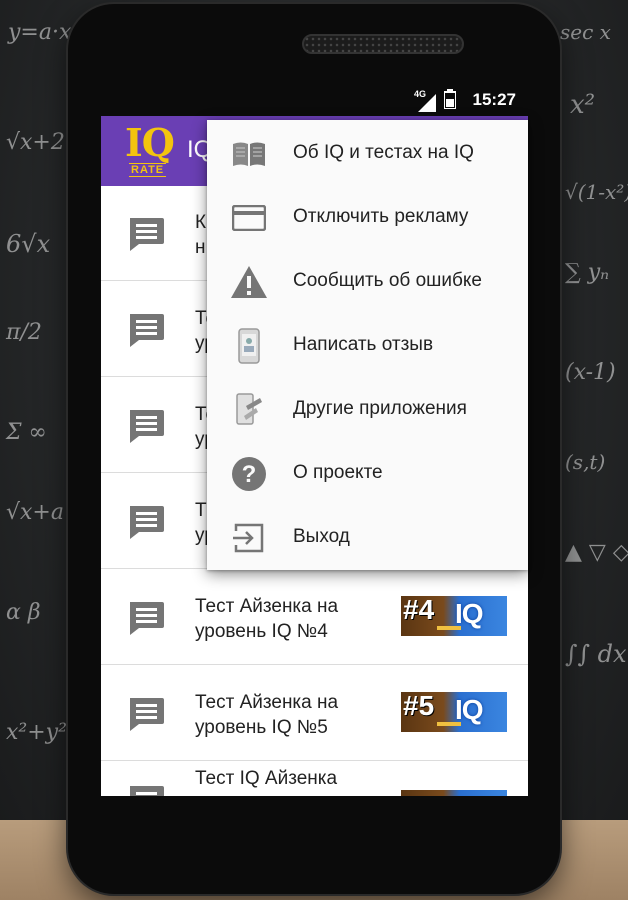 Image resolution: width=628 pixels, height=900 pixels. I want to click on signal-icon: 4G, so click(425, 100).